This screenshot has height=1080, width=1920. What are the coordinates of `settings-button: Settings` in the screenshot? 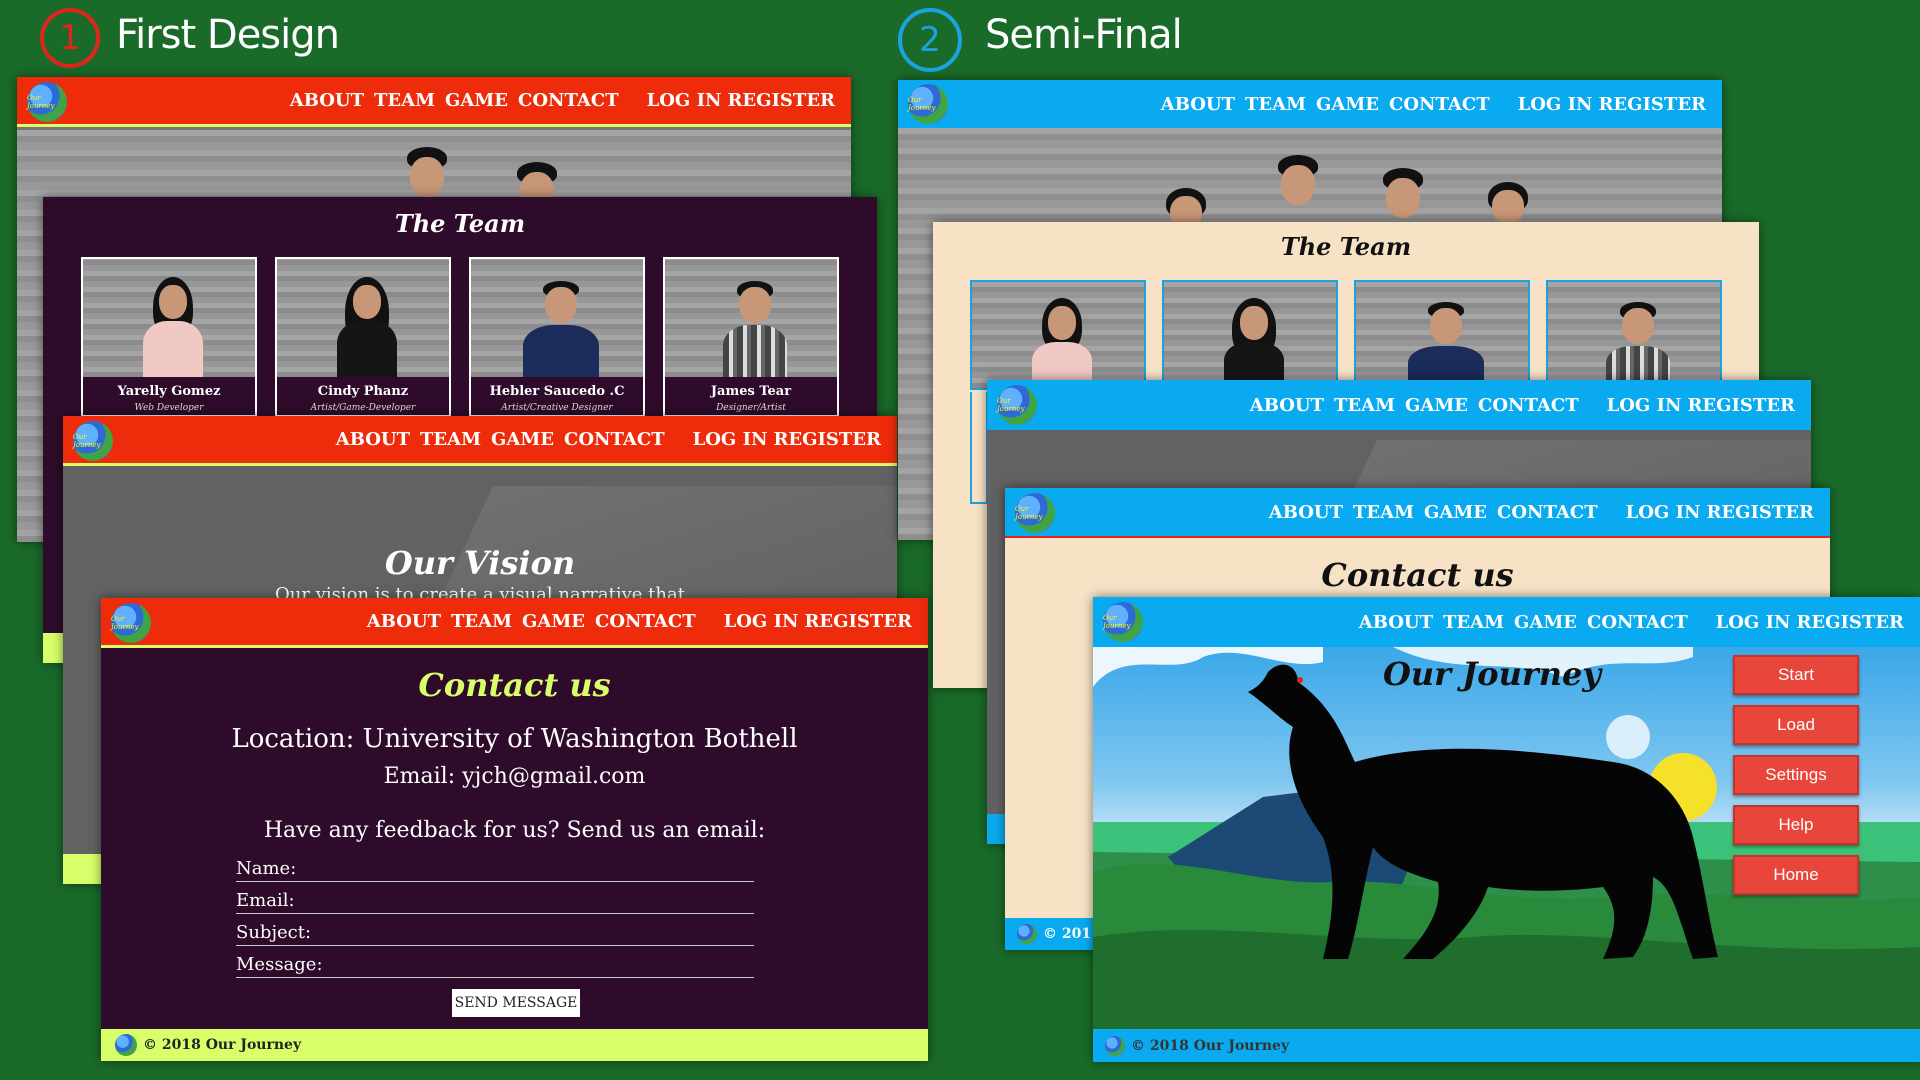 It's located at (1796, 775).